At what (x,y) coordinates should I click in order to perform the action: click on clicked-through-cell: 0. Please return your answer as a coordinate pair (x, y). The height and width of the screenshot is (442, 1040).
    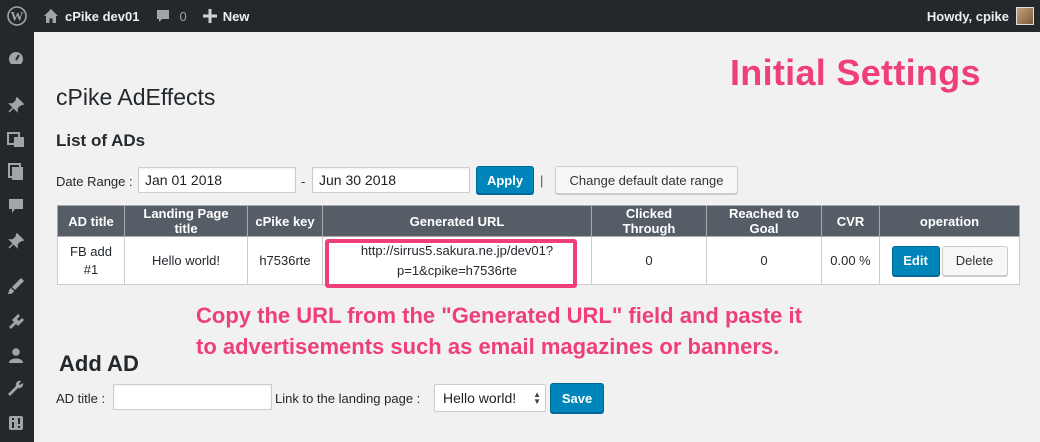
    Looking at the image, I should click on (649, 260).